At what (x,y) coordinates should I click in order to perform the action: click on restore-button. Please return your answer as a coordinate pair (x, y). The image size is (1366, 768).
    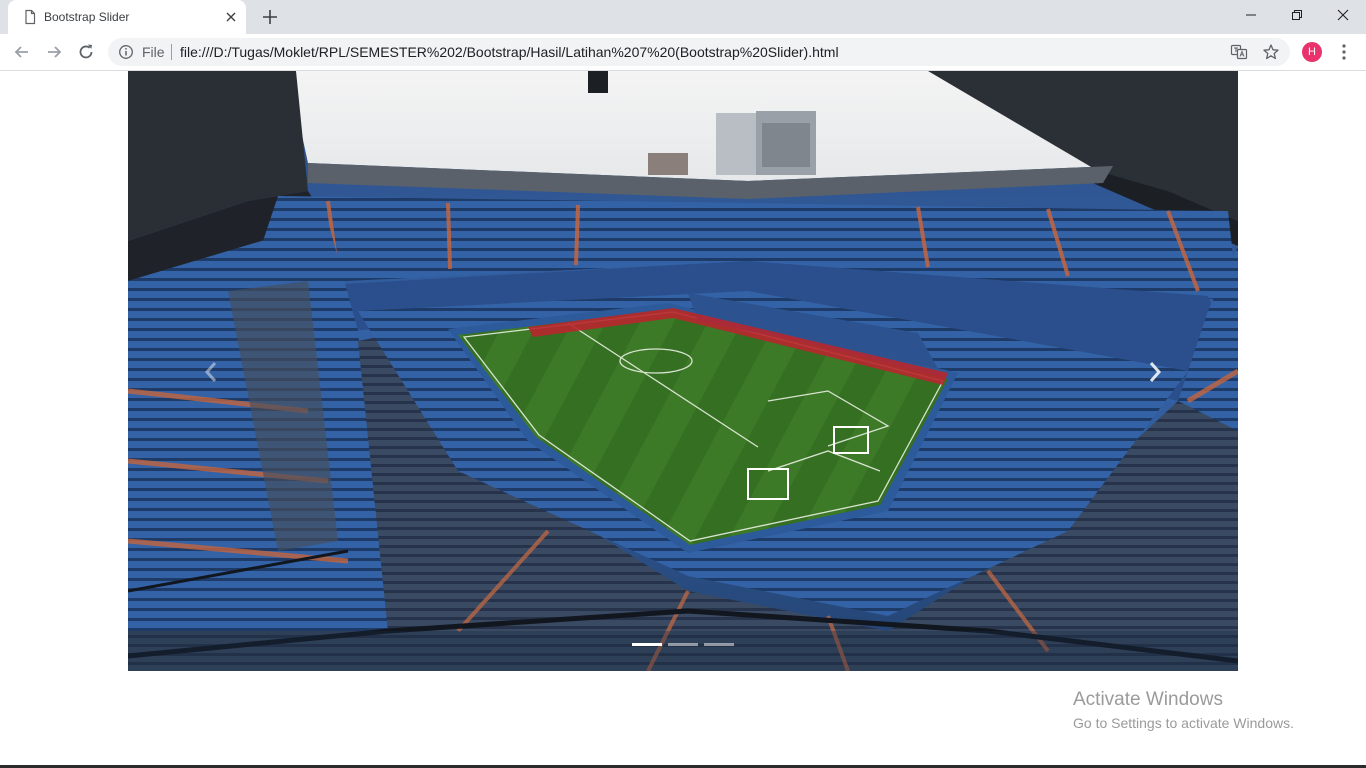
    Looking at the image, I should click on (1297, 15).